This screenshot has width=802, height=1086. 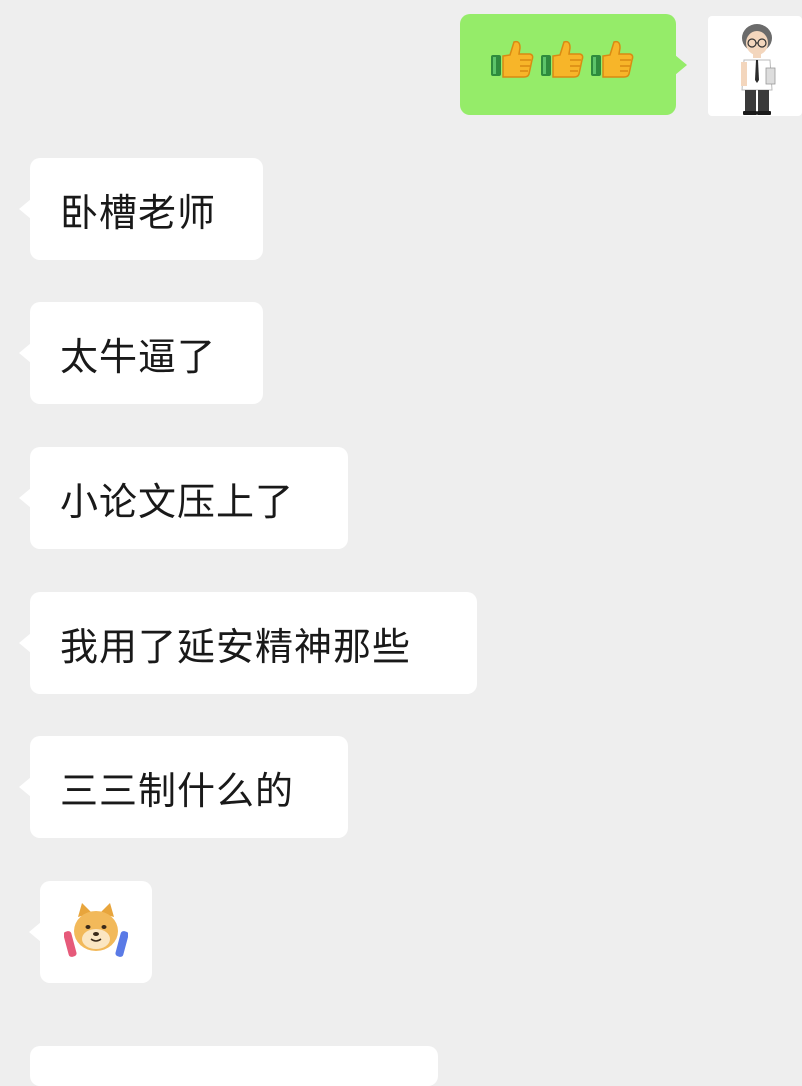 I want to click on outgoing-message-bubble, so click(x=573, y=64).